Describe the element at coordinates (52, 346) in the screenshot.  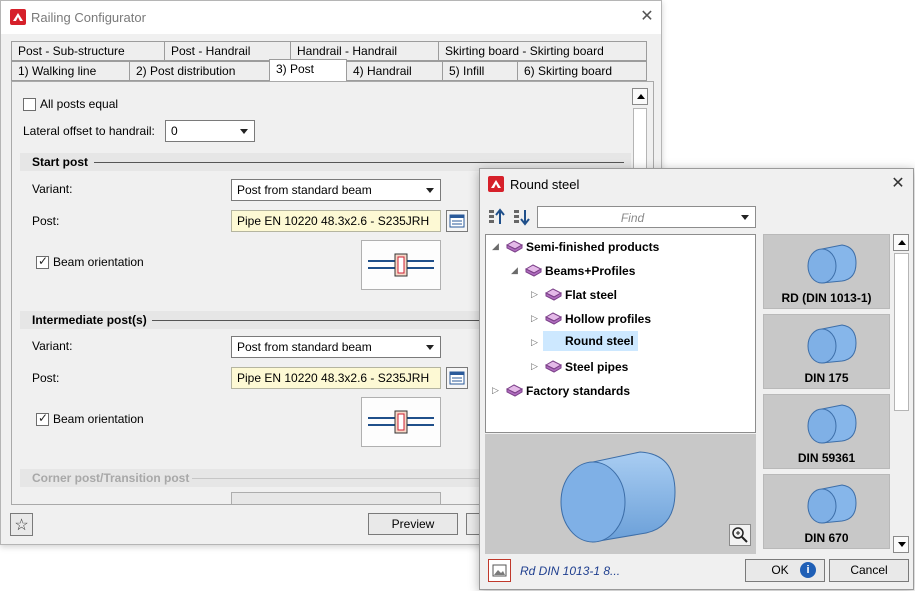
I see `intermediate-variant-label: Variant:` at that location.